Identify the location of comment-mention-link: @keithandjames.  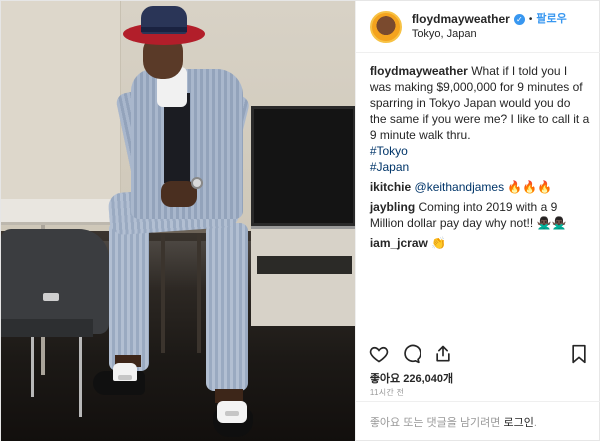
(460, 187).